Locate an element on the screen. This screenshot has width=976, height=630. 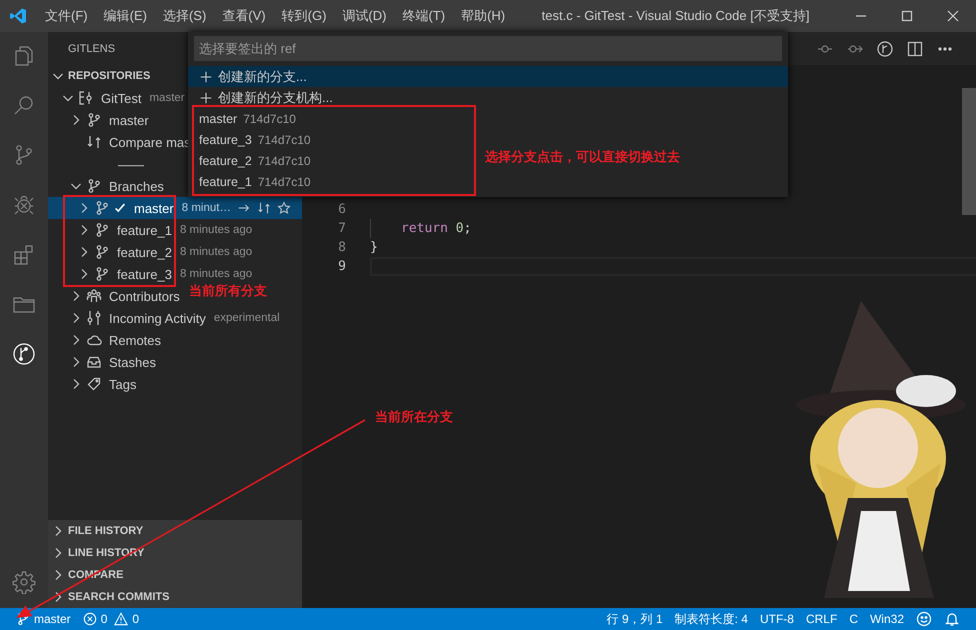
tree-row: Incoming Activity experimental is located at coordinates (167, 318).